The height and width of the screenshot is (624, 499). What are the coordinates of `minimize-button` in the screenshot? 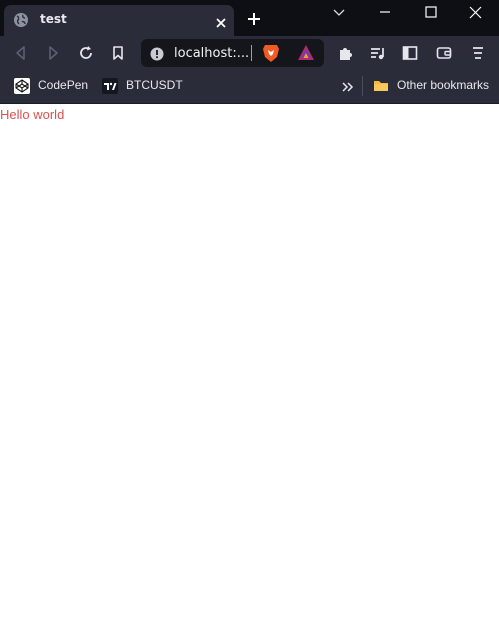 It's located at (385, 13).